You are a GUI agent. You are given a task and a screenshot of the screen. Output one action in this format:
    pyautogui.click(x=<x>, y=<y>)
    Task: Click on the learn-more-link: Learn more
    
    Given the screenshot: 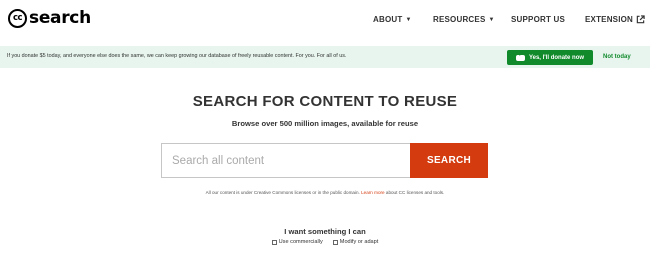 What is the action you would take?
    pyautogui.click(x=373, y=192)
    